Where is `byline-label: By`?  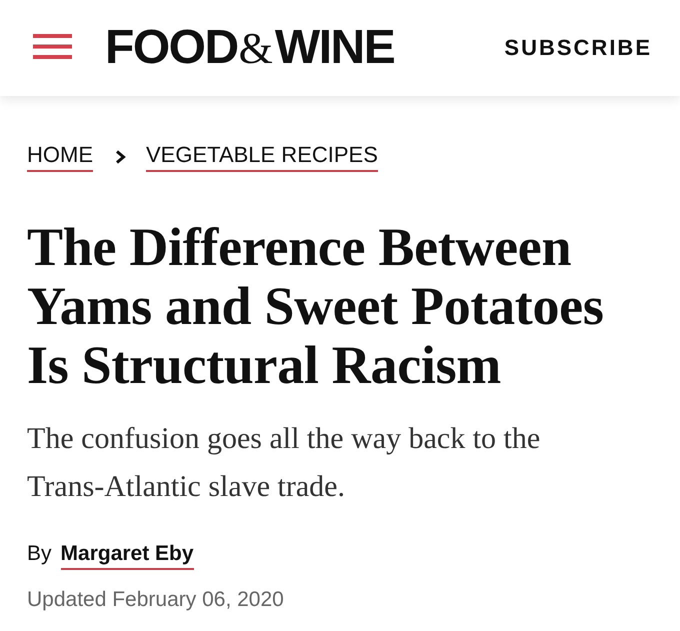 byline-label: By is located at coordinates (39, 554).